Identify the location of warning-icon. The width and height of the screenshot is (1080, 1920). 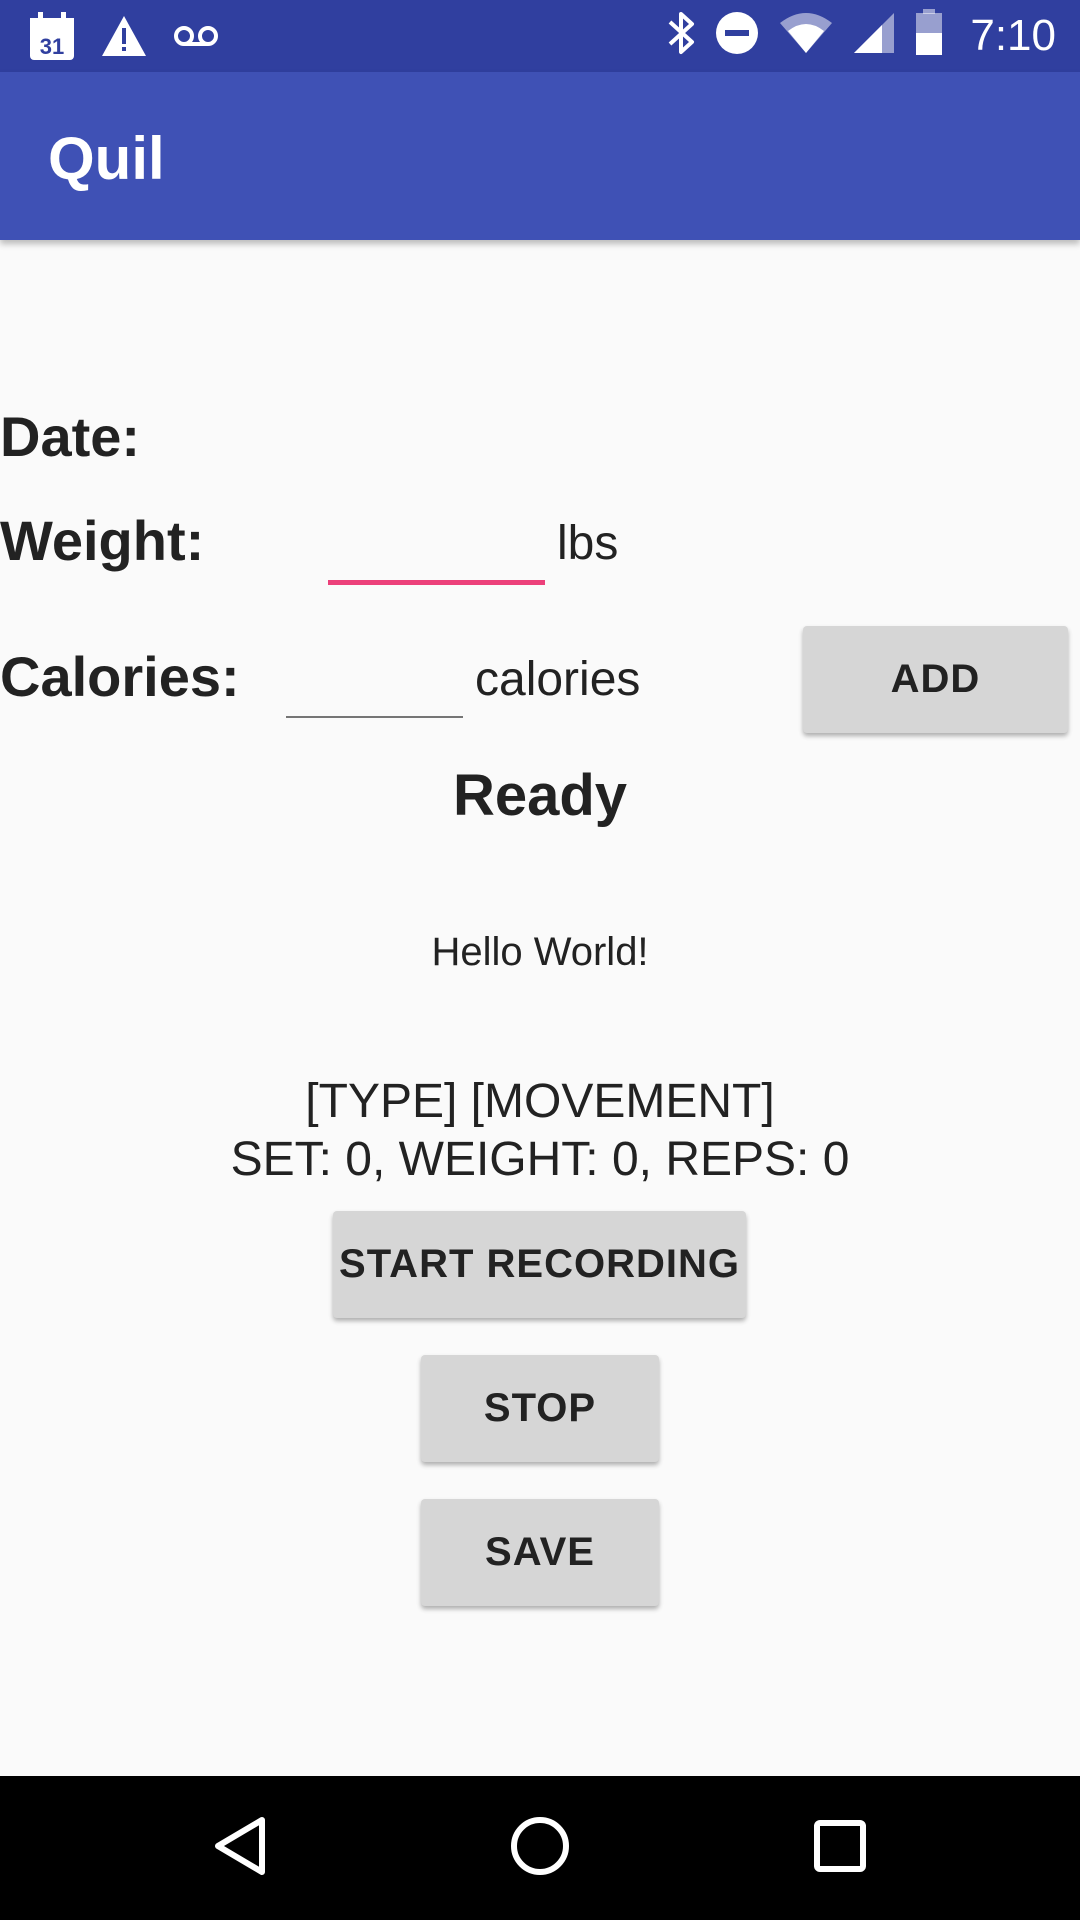
(124, 38).